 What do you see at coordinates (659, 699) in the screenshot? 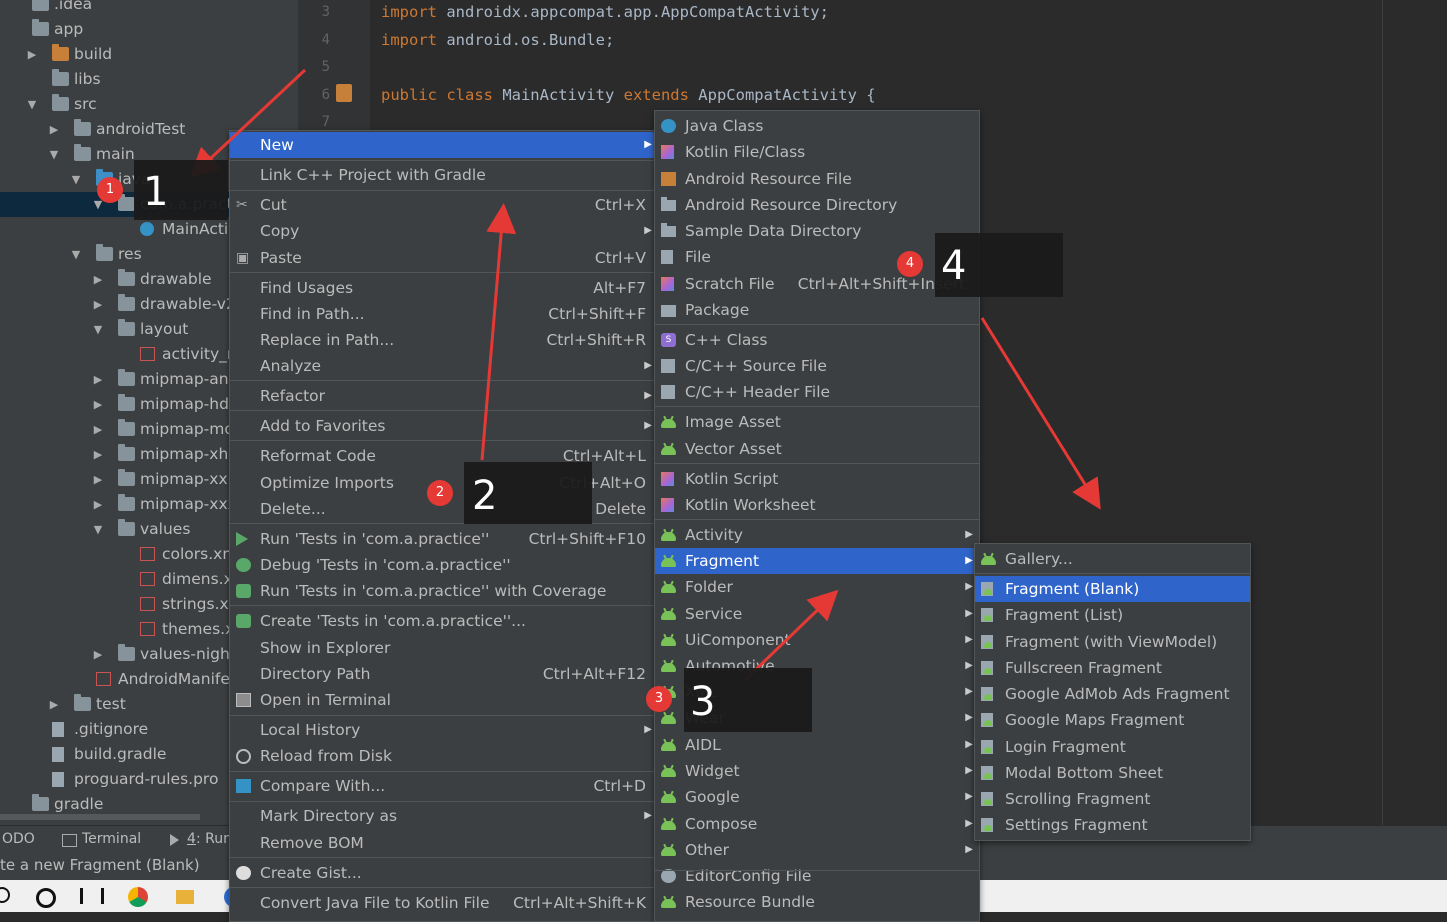
I see `step-3-badge: 3` at bounding box center [659, 699].